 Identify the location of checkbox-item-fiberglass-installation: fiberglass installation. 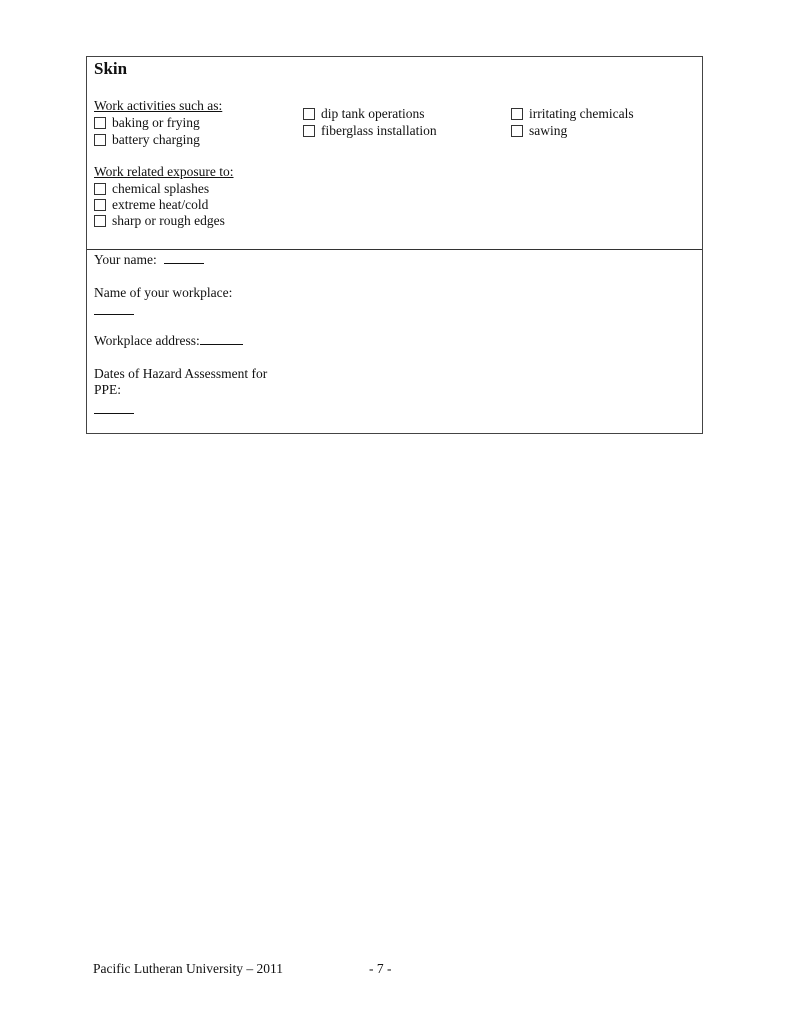
(370, 131).